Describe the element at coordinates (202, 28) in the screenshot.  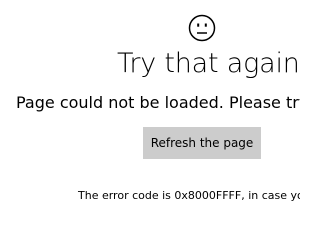
I see `sad-face-icon` at that location.